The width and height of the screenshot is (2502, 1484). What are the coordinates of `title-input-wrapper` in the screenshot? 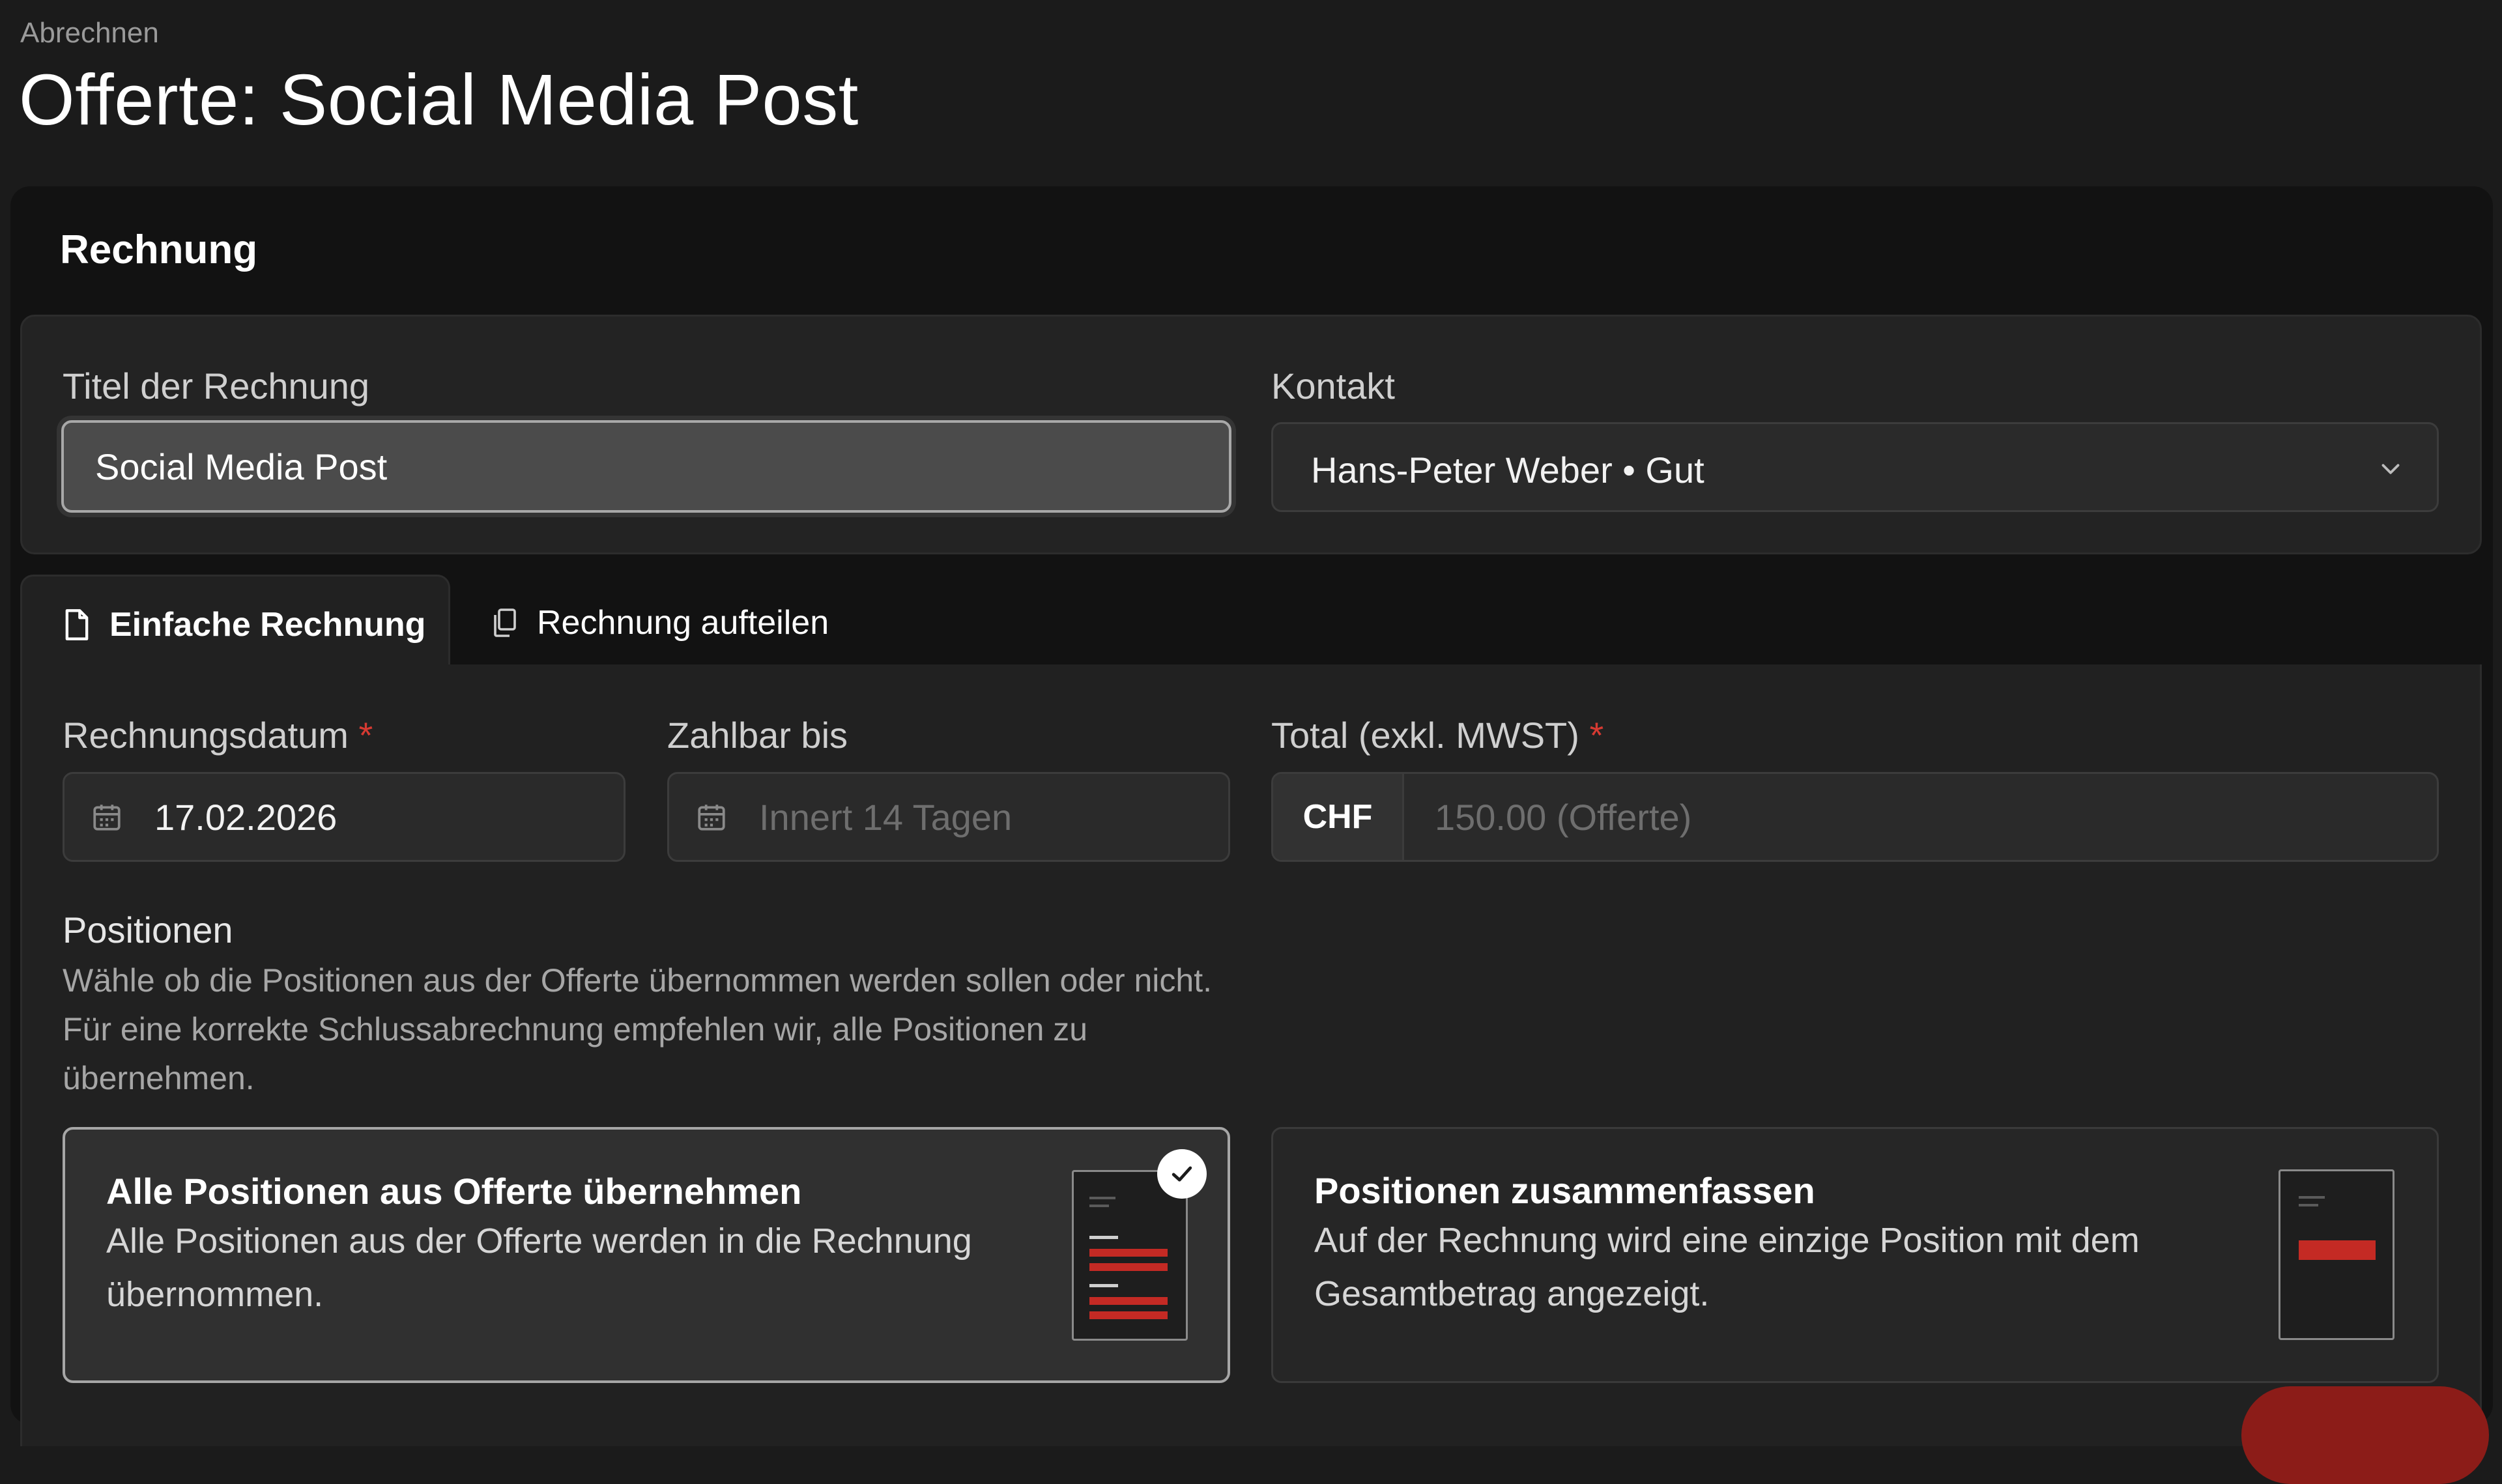 It's located at (646, 467).